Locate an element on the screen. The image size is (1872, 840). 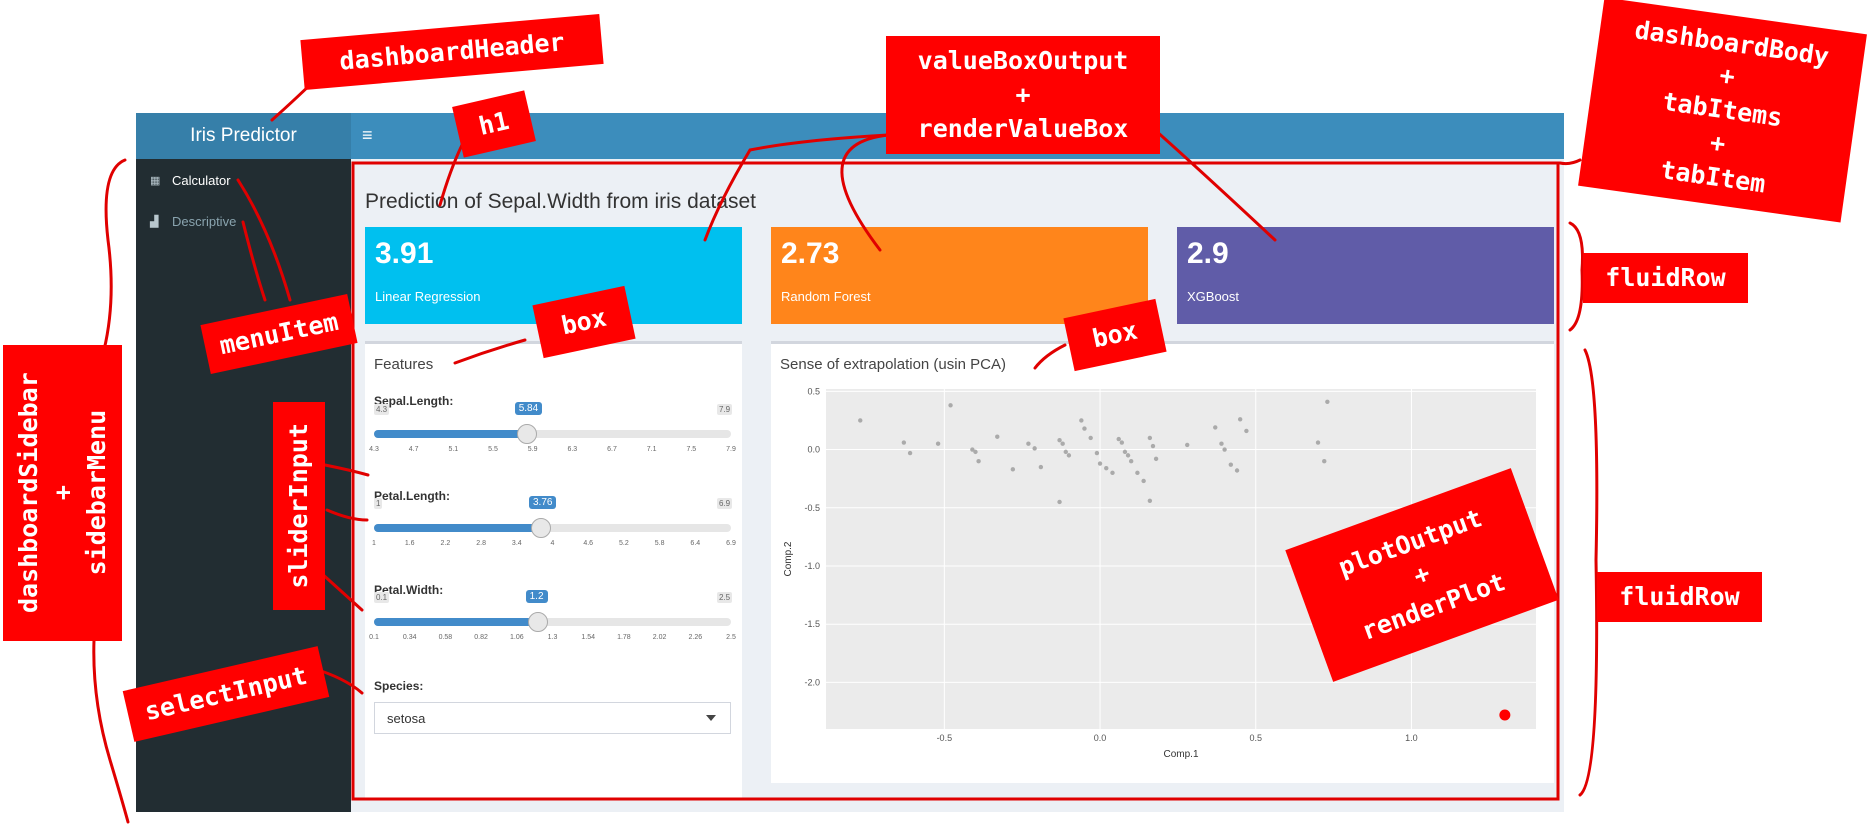
box2-connector is located at coordinates (1050, 356).